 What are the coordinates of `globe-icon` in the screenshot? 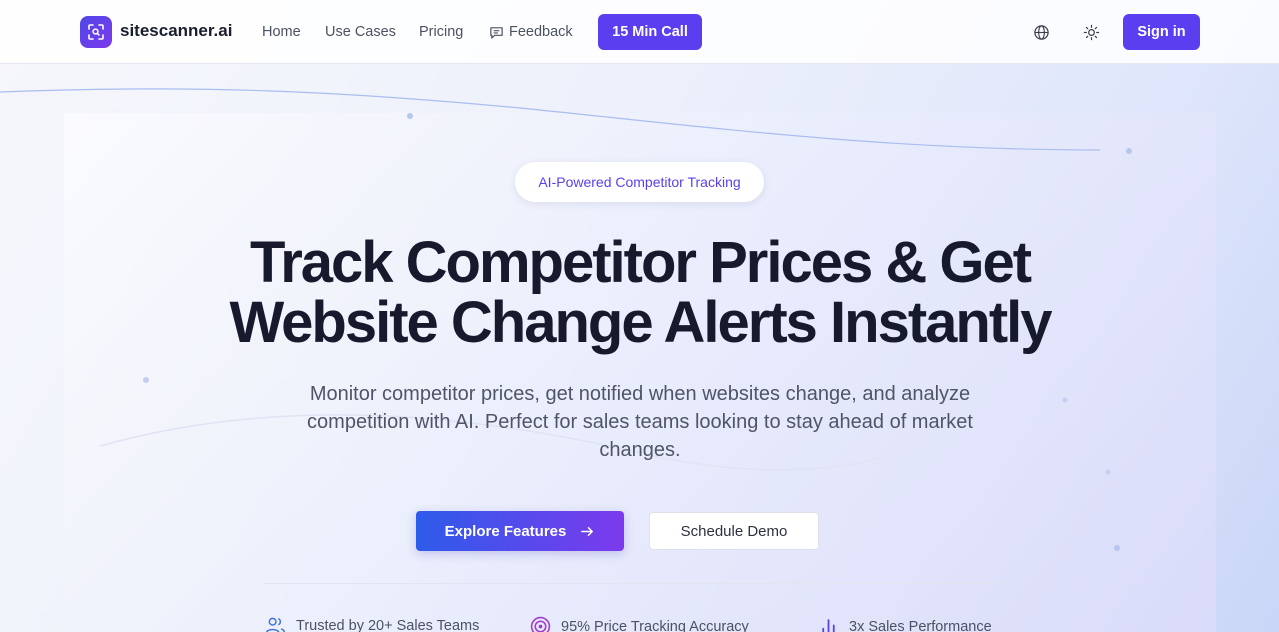 It's located at (1041, 32).